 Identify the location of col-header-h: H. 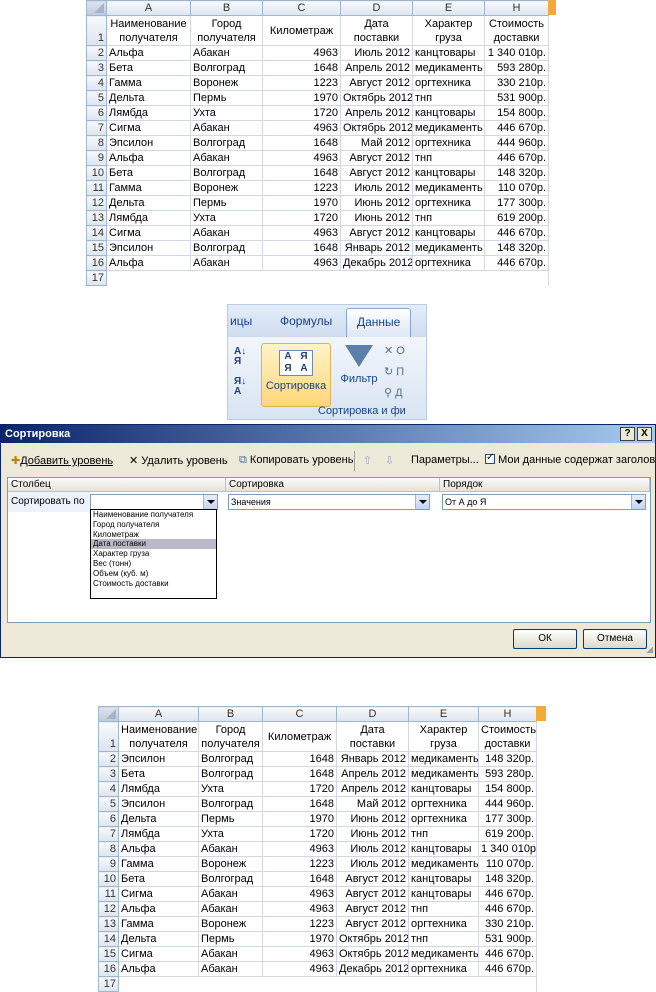
(516, 8).